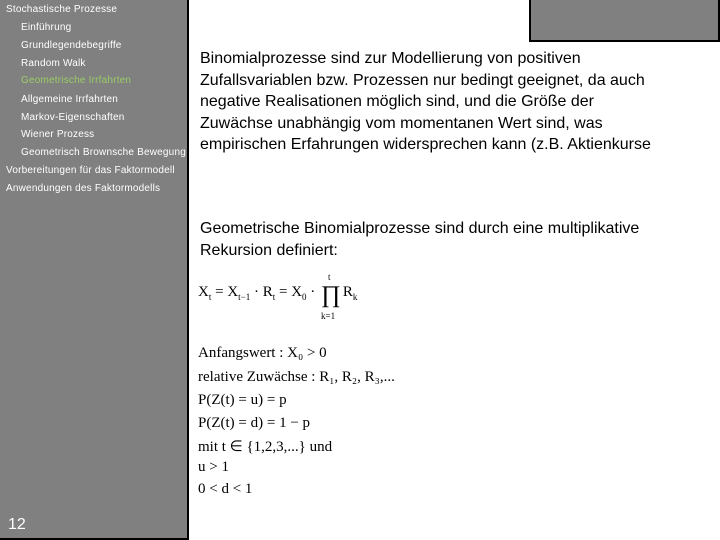 The height and width of the screenshot is (540, 720). I want to click on formula-text: X, so click(203, 292).